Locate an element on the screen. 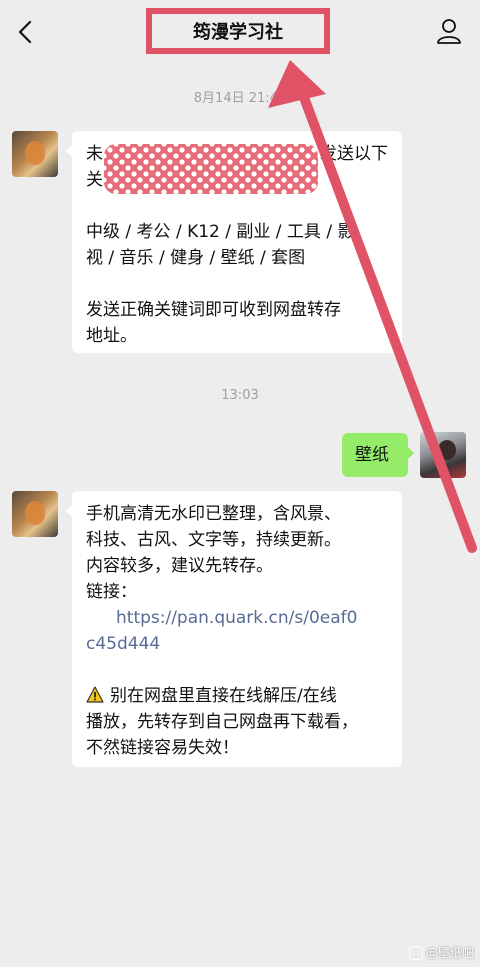 The width and height of the screenshot is (480, 967). message-text: 发送以下 is located at coordinates (354, 154).